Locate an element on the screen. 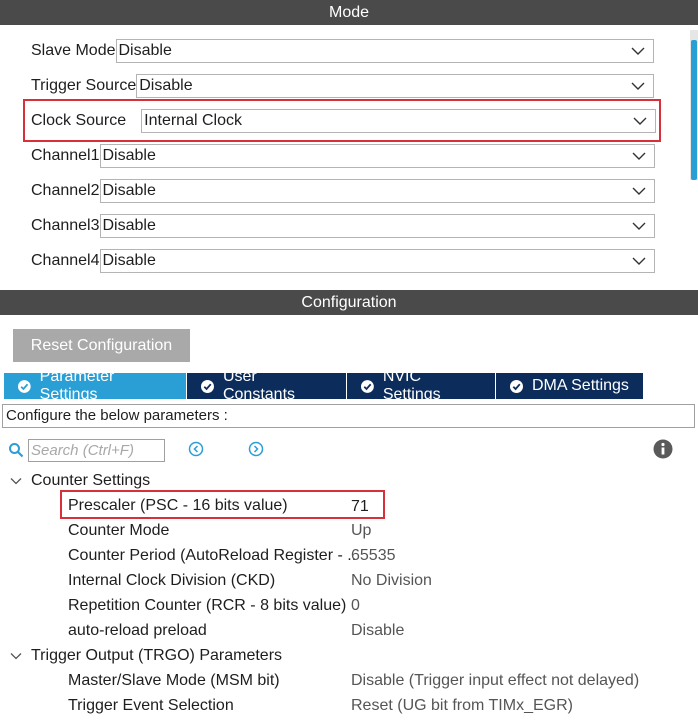 Image resolution: width=698 pixels, height=726 pixels. channel3-row: Channel3 Disable is located at coordinates (343, 226).